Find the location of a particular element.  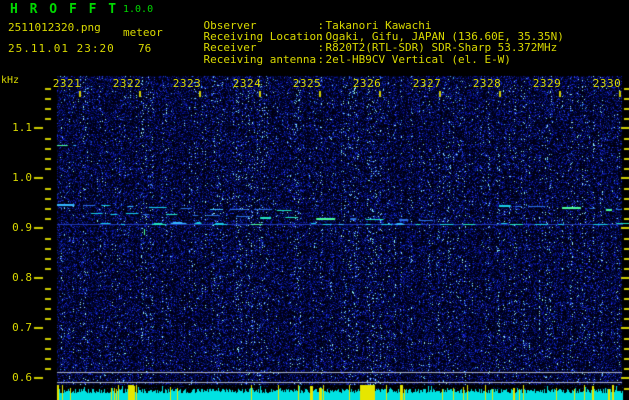

app-version: 1.0.0 is located at coordinates (138, 9).